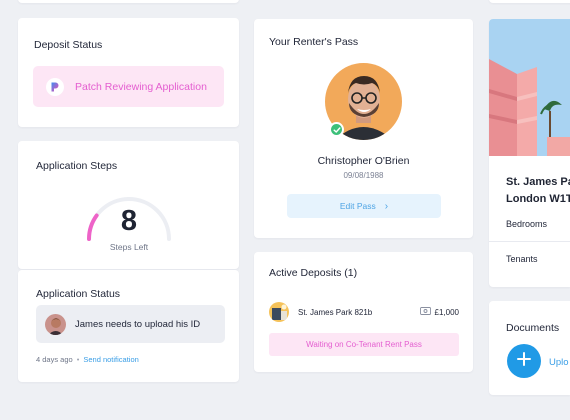 This screenshot has height=420, width=570. I want to click on deposit-status-text: Patch Reviewing Application, so click(141, 86).